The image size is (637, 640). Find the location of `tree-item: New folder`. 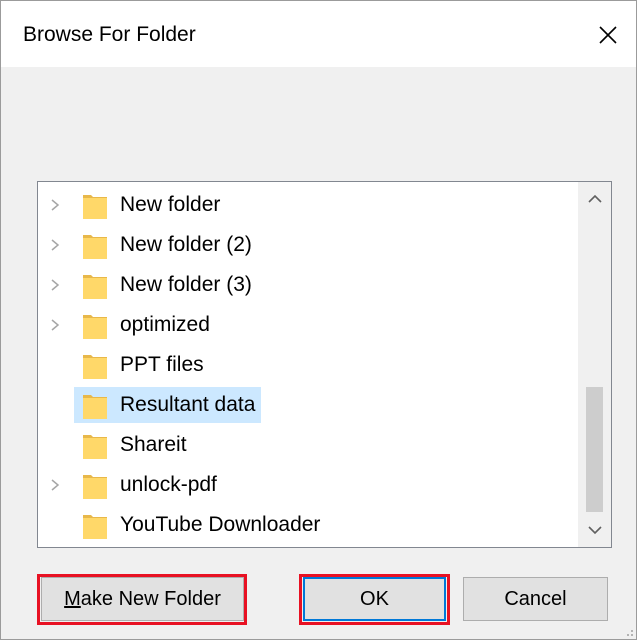

tree-item: New folder is located at coordinates (308, 205).